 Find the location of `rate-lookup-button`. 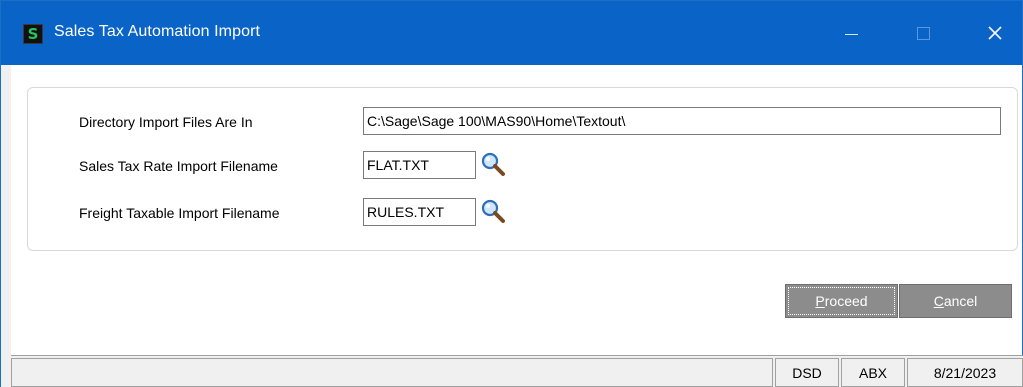

rate-lookup-button is located at coordinates (493, 165).